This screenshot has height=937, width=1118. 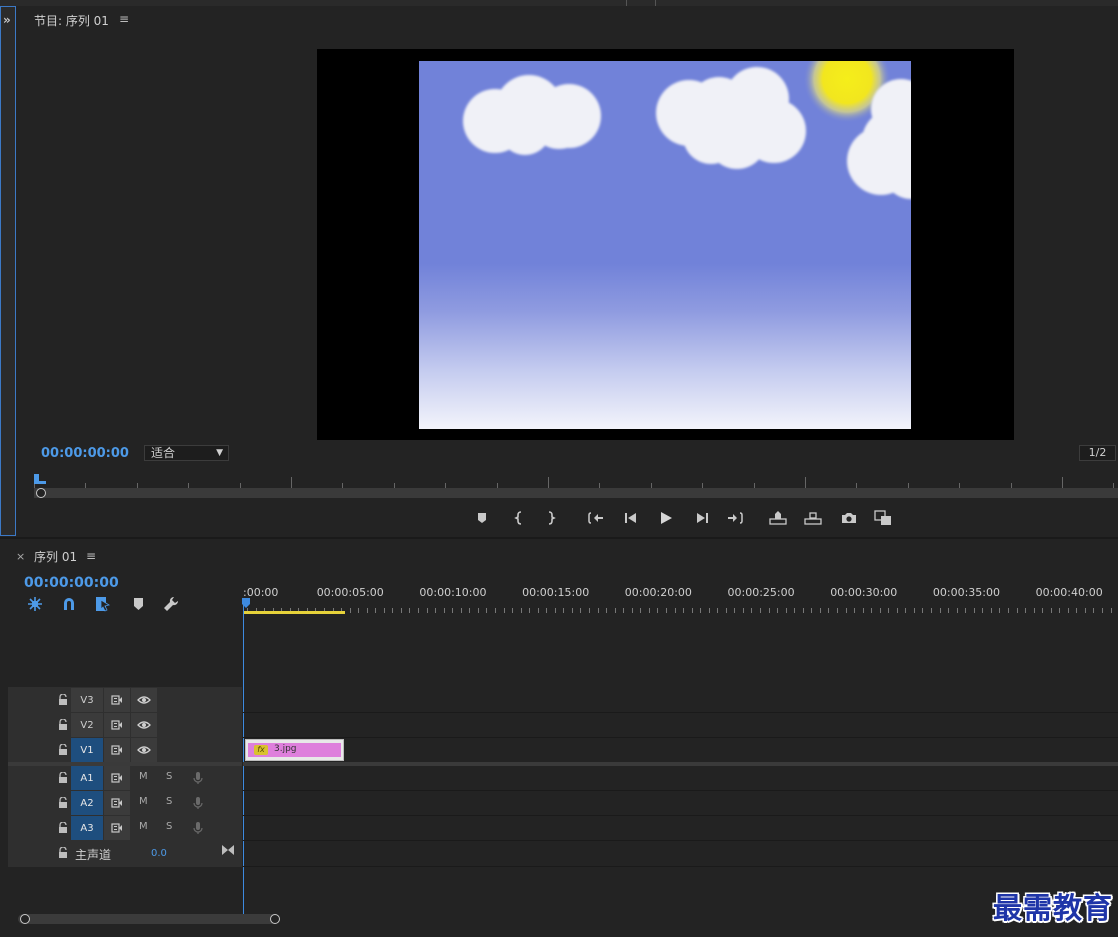 What do you see at coordinates (631, 518) in the screenshot?
I see `step-back-button` at bounding box center [631, 518].